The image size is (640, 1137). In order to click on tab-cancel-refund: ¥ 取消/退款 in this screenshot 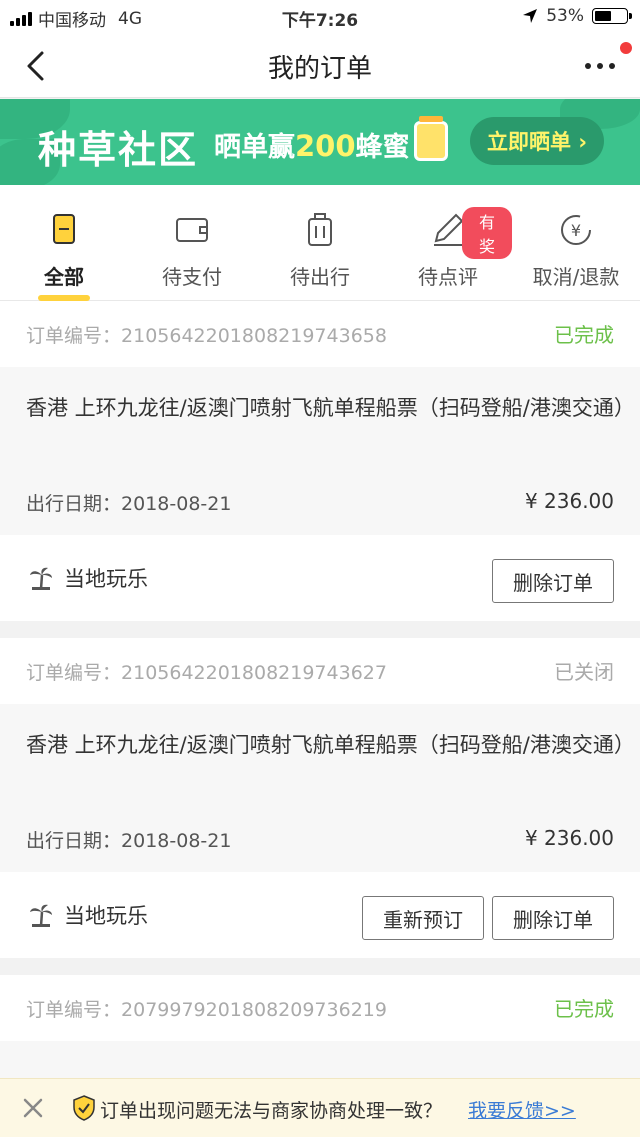, I will do `click(576, 243)`.